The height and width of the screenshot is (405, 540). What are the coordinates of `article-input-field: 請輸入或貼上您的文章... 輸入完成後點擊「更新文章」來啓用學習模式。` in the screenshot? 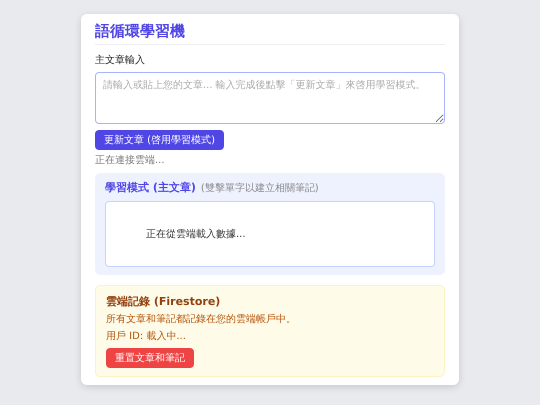 It's located at (270, 98).